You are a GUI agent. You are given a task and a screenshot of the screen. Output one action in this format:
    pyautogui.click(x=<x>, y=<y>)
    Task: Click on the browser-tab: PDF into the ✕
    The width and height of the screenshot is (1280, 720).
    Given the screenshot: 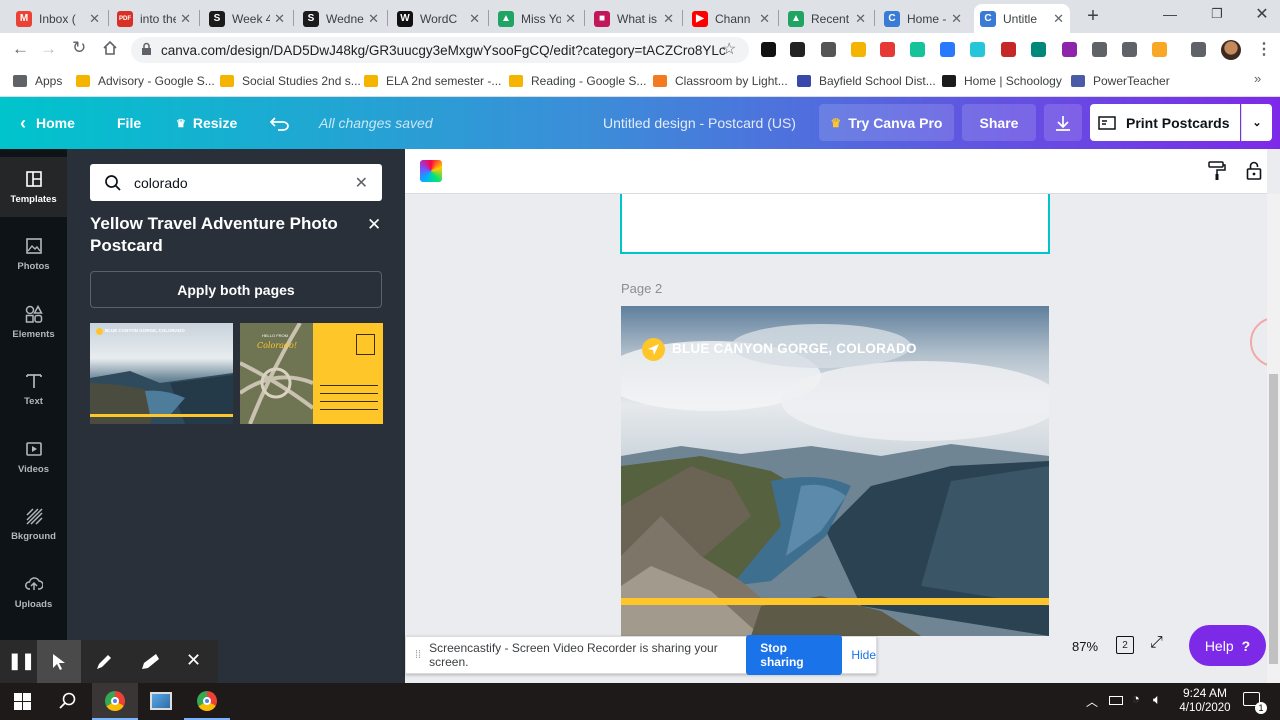 What is the action you would take?
    pyautogui.click(x=154, y=18)
    